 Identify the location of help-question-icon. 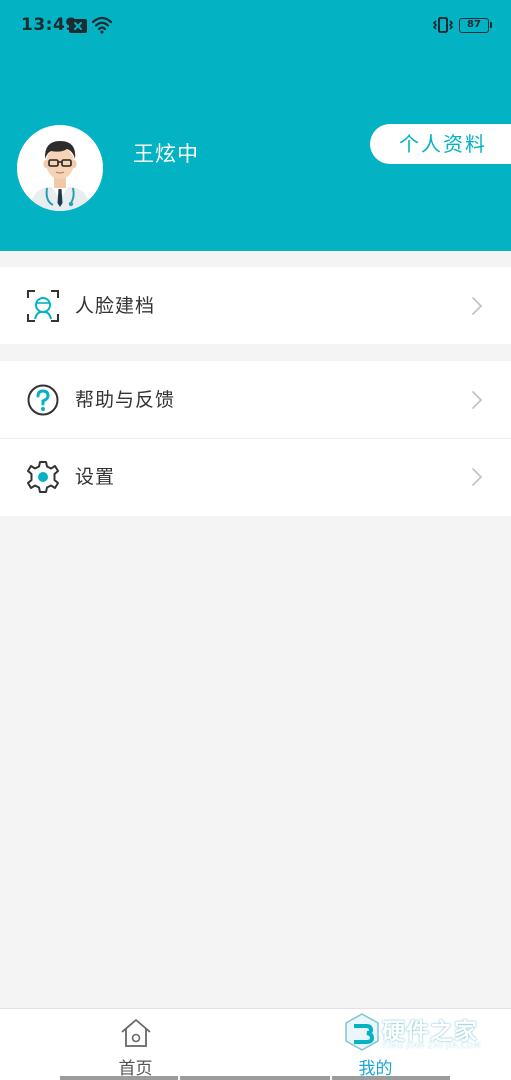
(43, 400).